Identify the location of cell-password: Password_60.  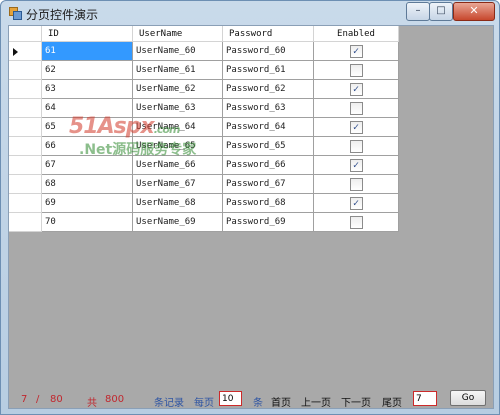
(268, 51).